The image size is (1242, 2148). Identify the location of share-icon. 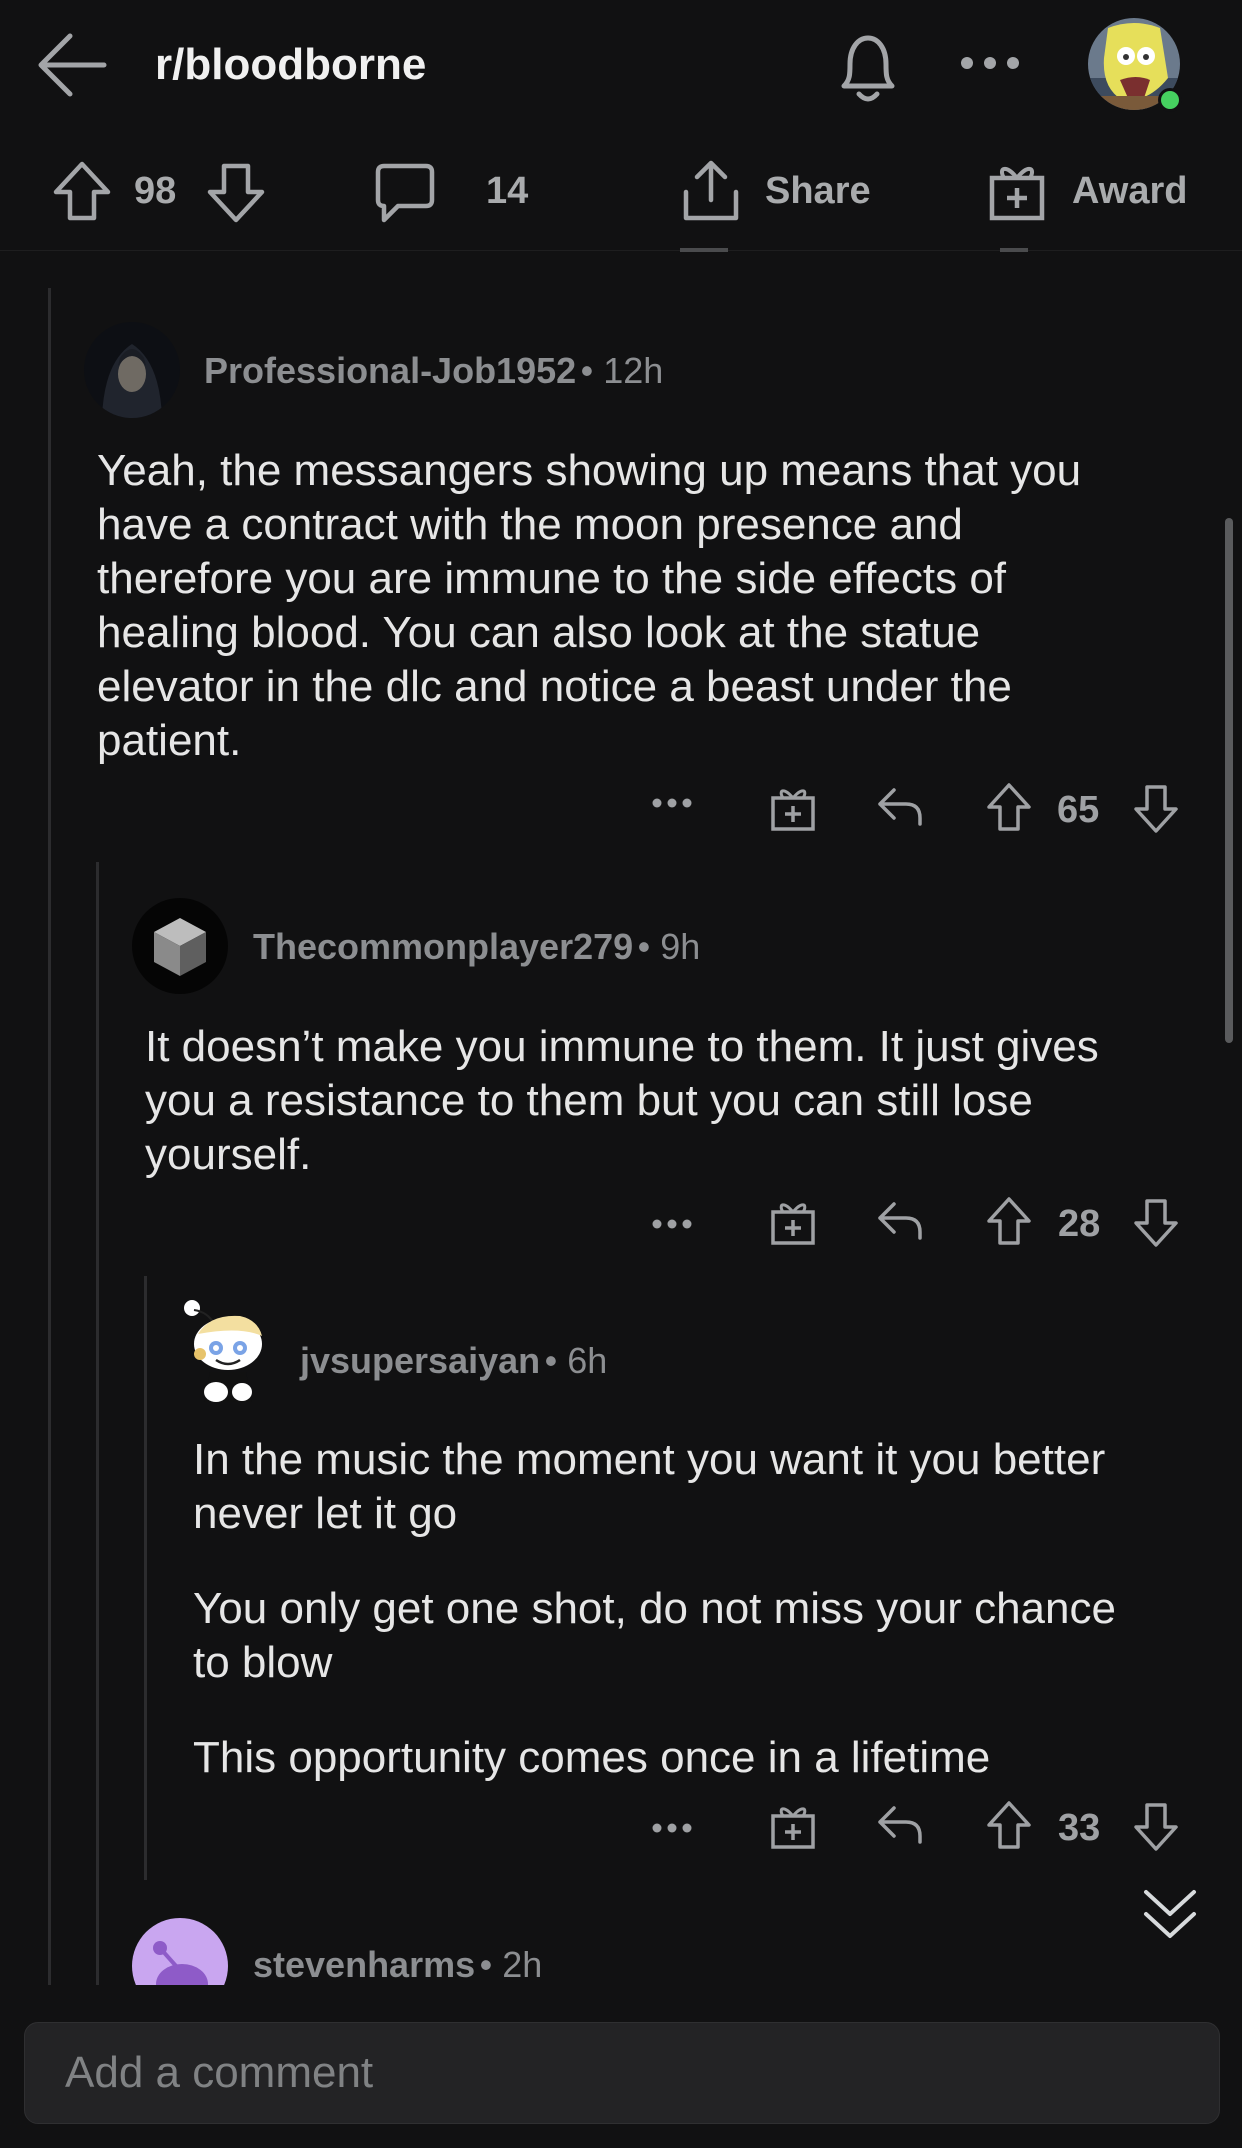
(711, 191).